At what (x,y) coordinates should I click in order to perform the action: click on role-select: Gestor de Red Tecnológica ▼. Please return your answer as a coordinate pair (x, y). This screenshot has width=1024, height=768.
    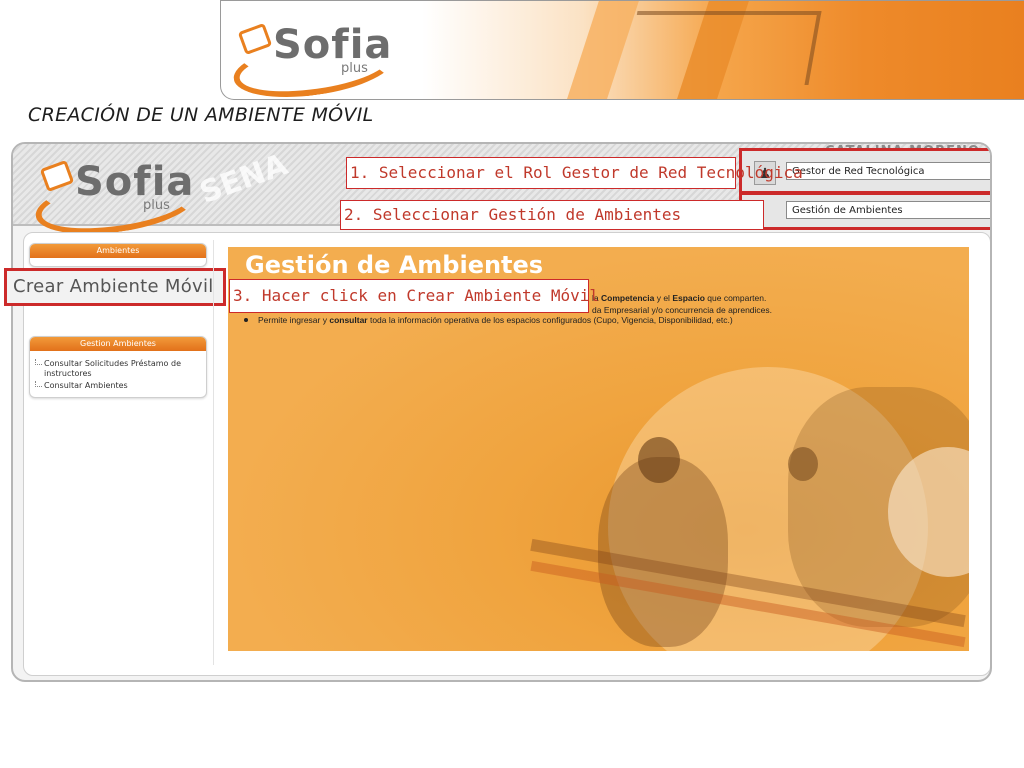
    Looking at the image, I should click on (888, 171).